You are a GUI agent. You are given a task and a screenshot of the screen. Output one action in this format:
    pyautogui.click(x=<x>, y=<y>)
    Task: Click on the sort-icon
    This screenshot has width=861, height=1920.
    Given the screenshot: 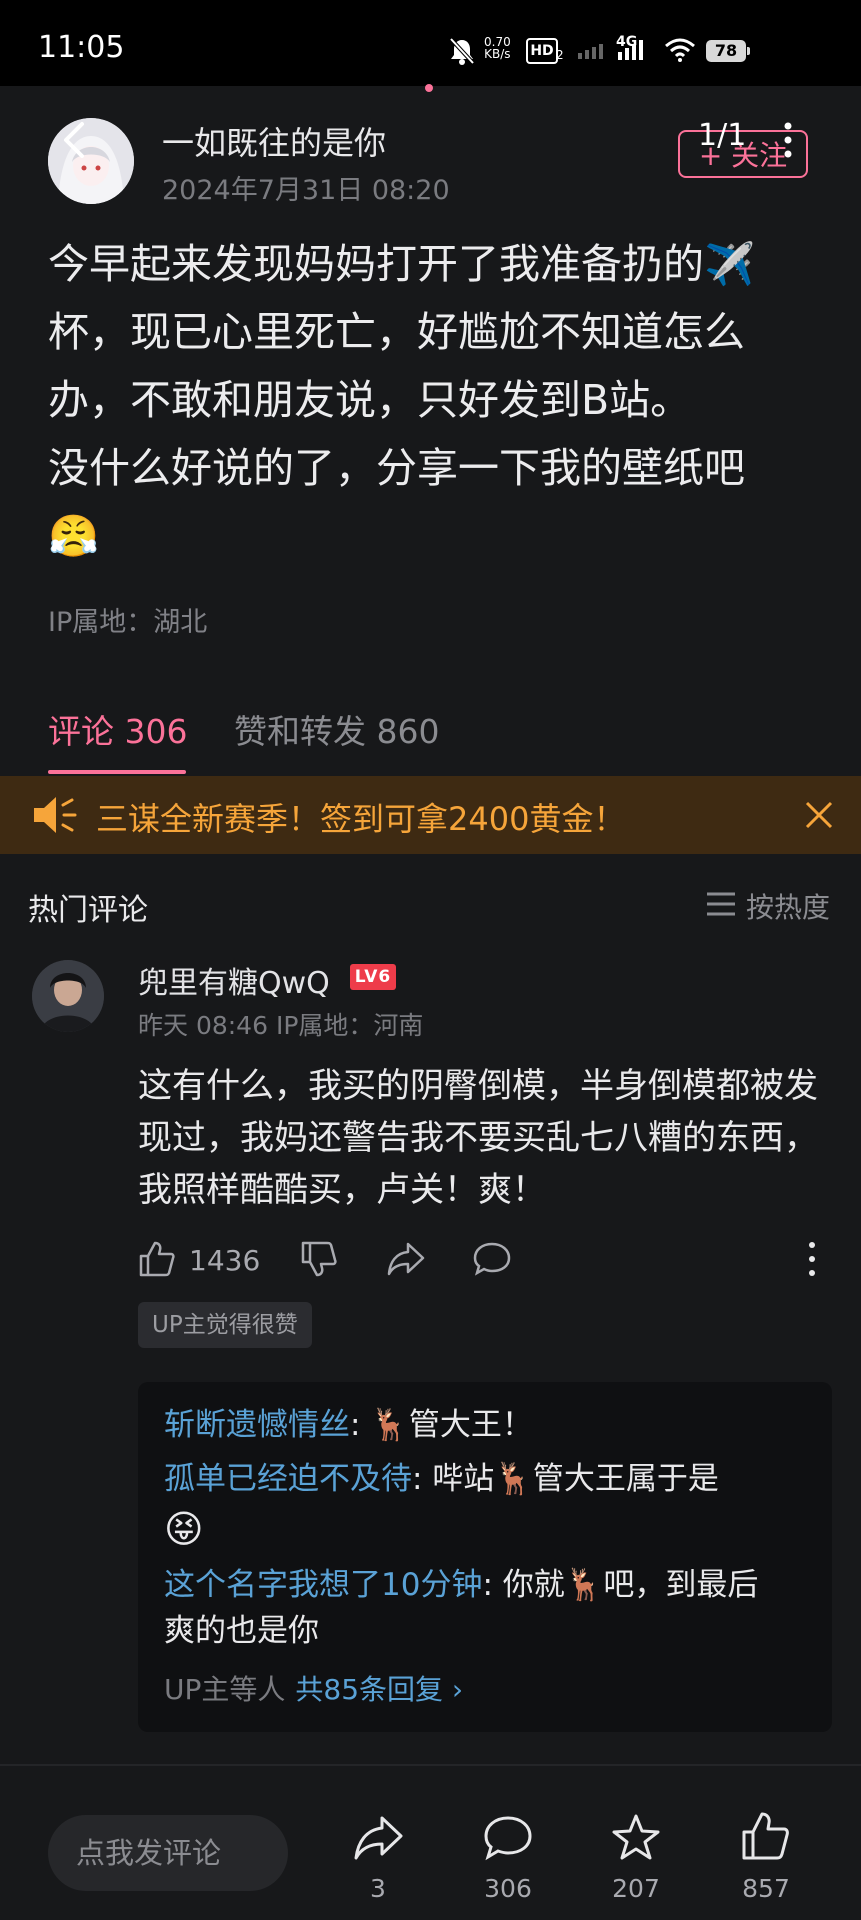 What is the action you would take?
    pyautogui.click(x=721, y=904)
    